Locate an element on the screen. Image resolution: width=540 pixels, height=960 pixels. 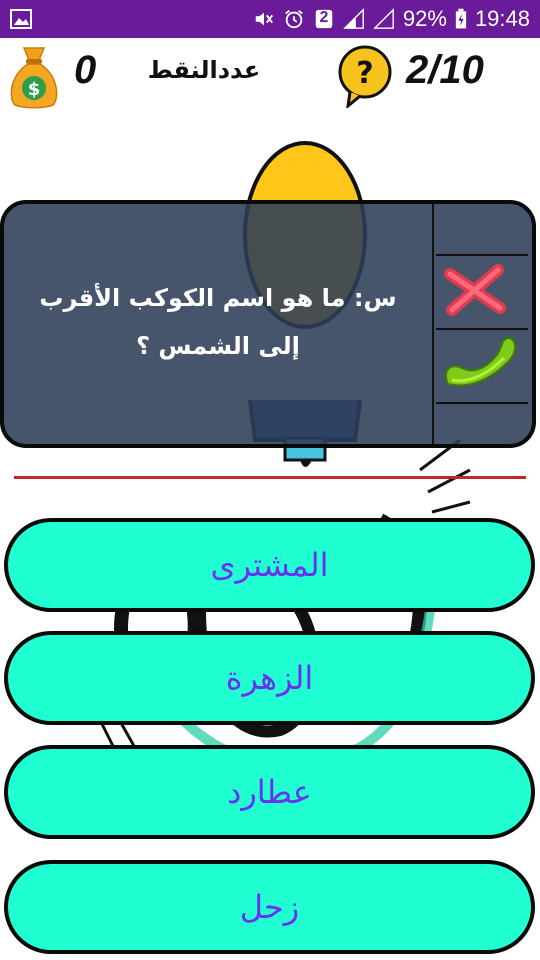
battery-percent: 92% is located at coordinates (424, 18).